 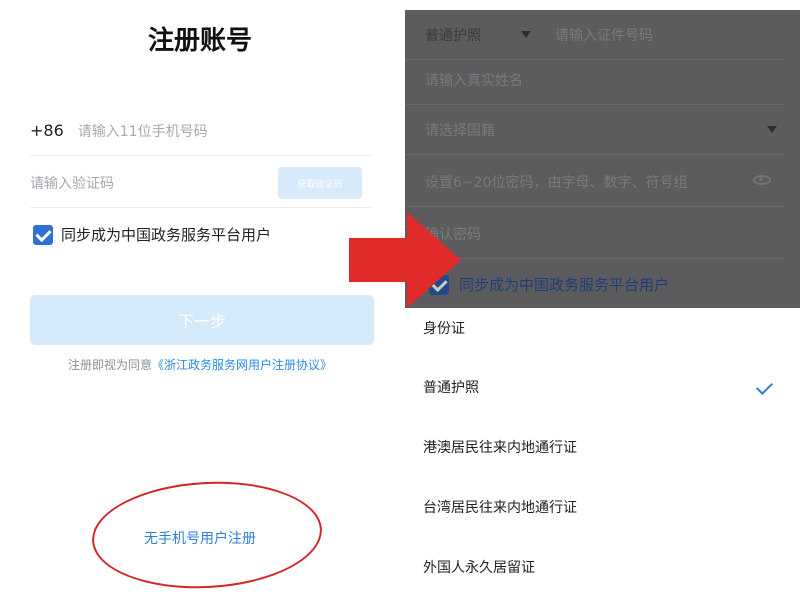 What do you see at coordinates (603, 387) in the screenshot?
I see `option-passport: 普通护照` at bounding box center [603, 387].